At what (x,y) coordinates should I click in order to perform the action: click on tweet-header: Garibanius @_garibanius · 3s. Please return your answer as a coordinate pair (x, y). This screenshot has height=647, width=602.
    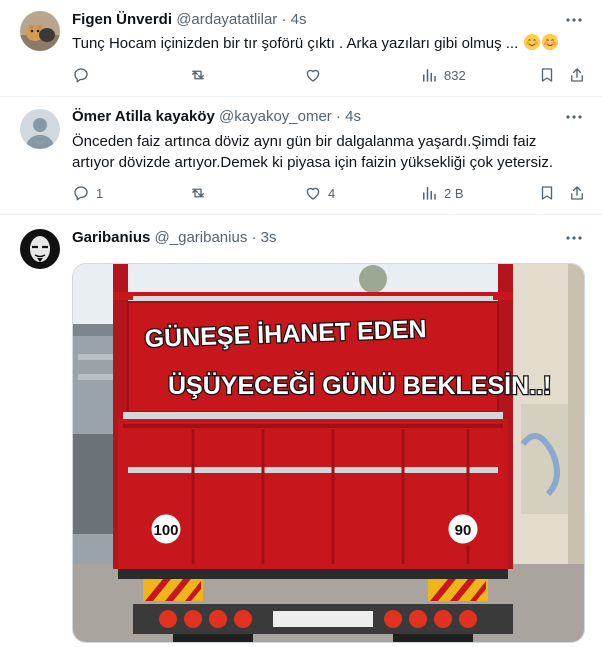
    Looking at the image, I should click on (174, 238).